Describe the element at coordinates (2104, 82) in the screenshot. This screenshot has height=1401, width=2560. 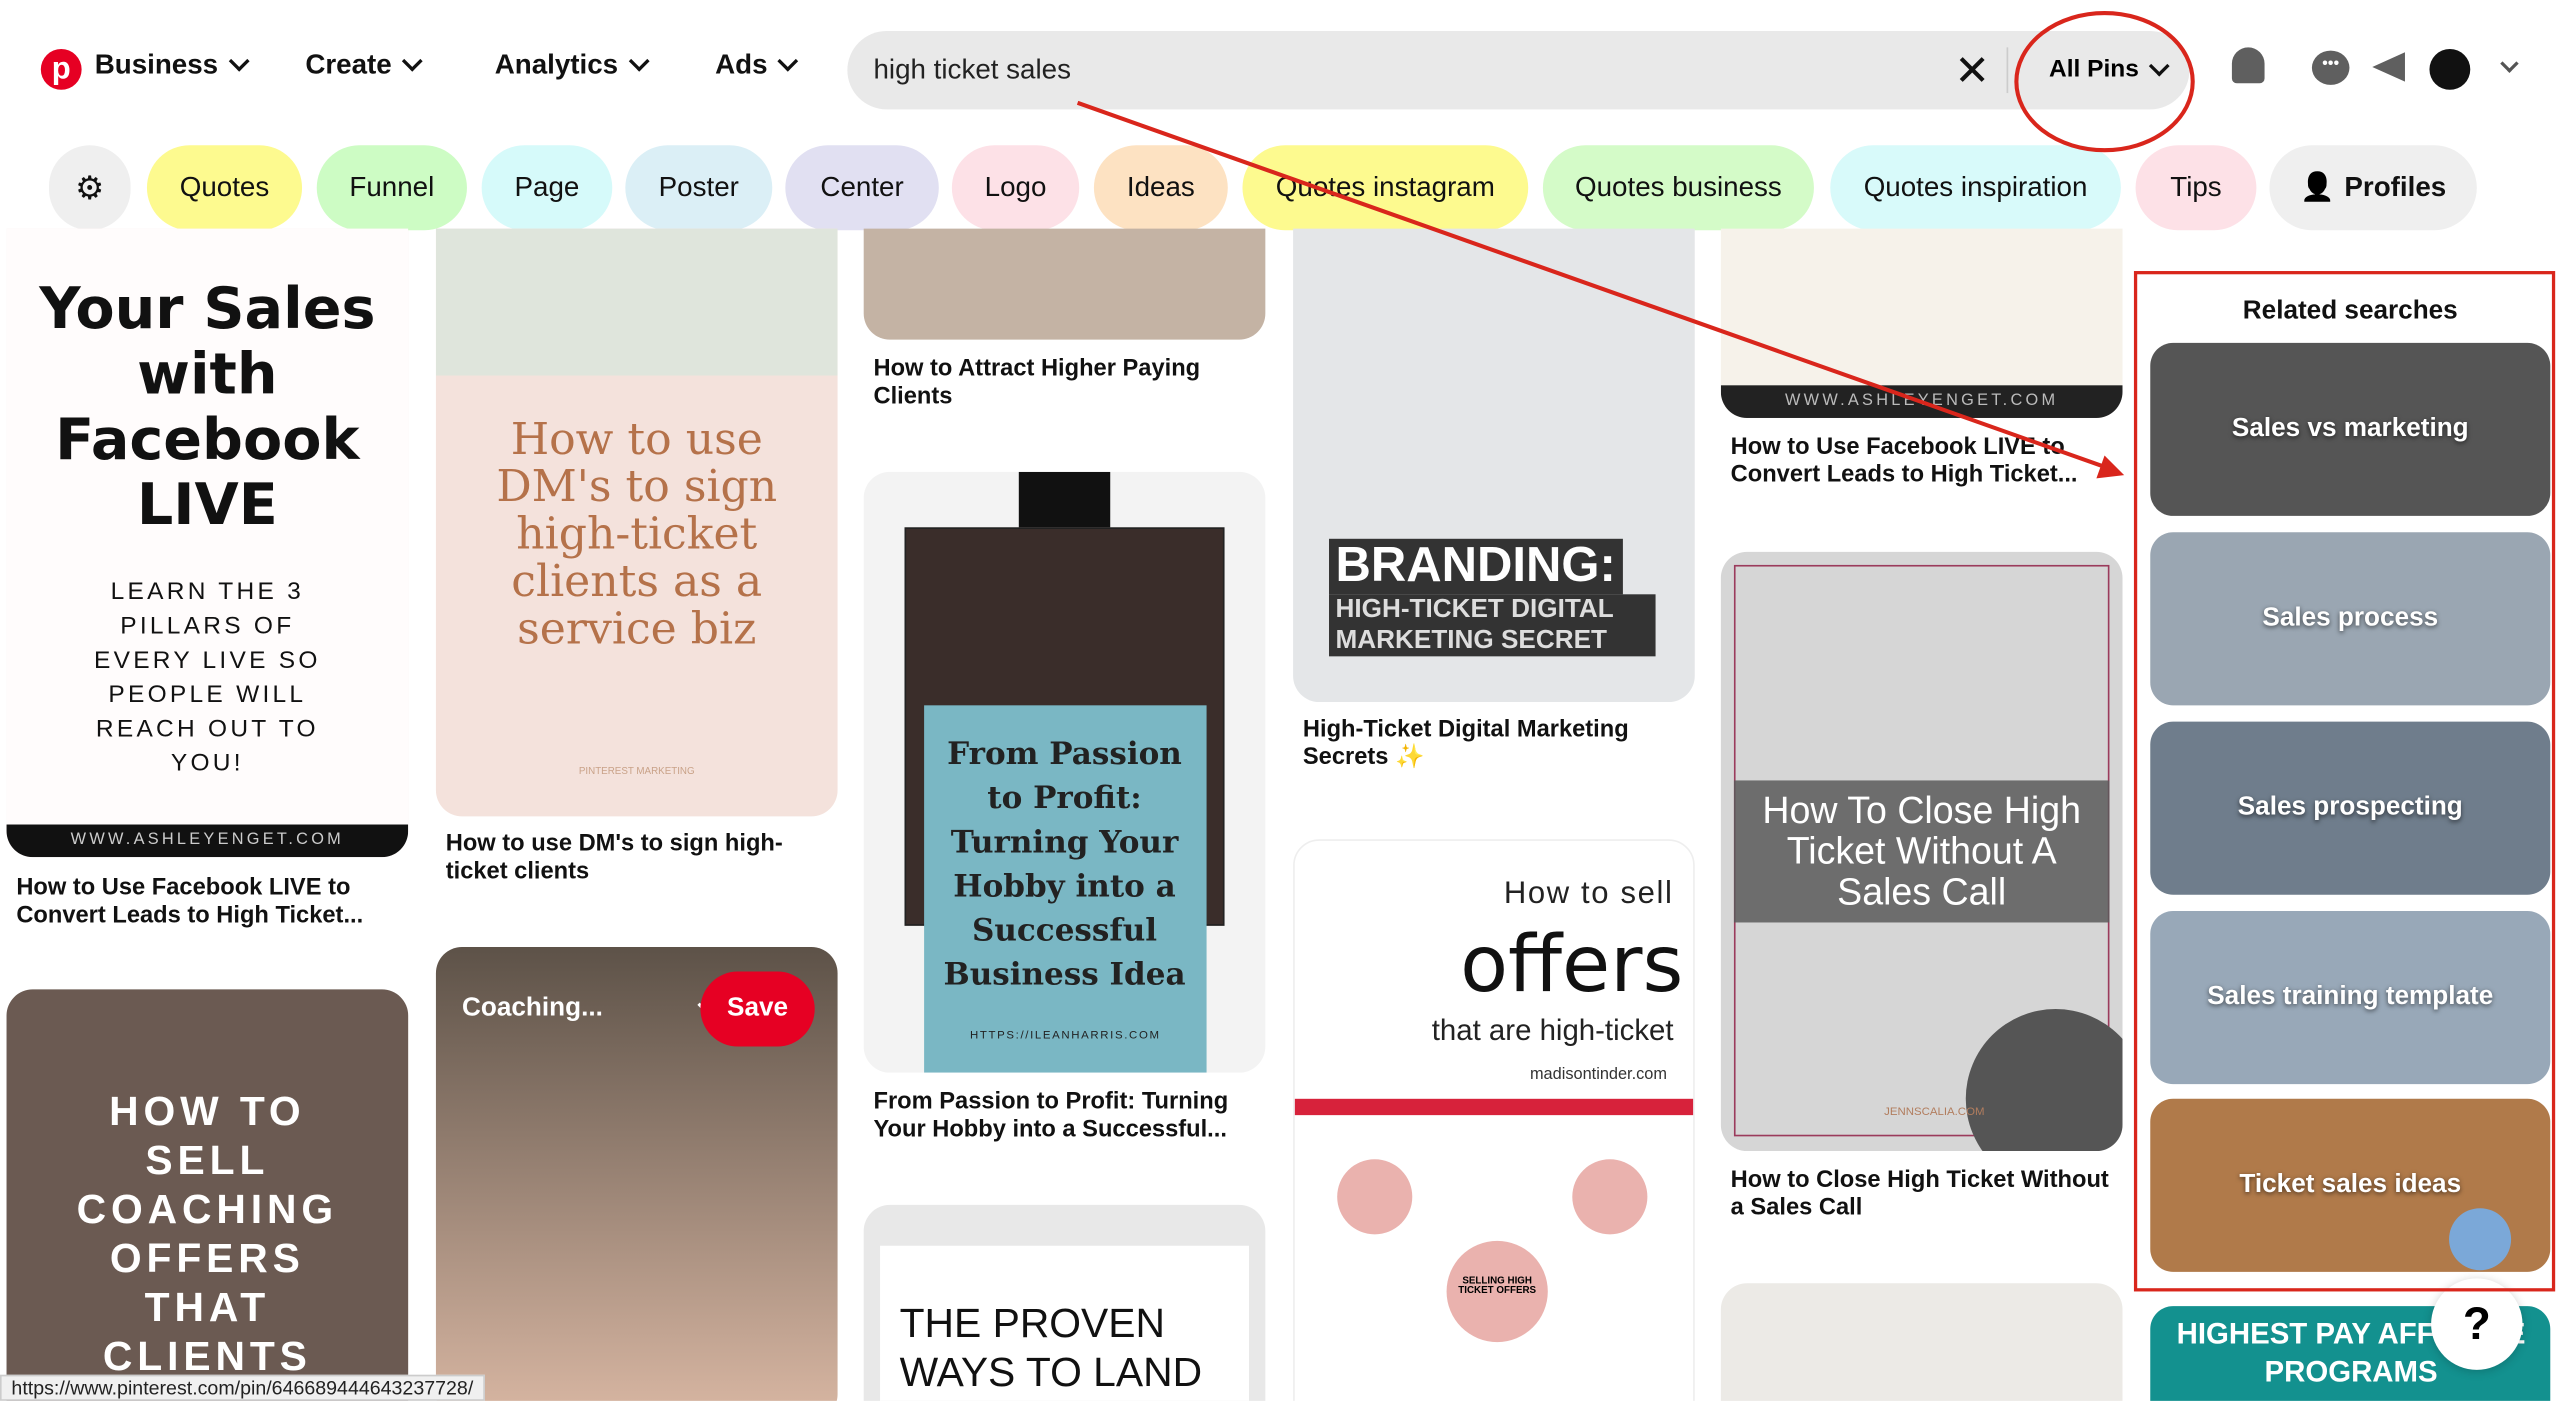
I see `annotation-circle` at that location.